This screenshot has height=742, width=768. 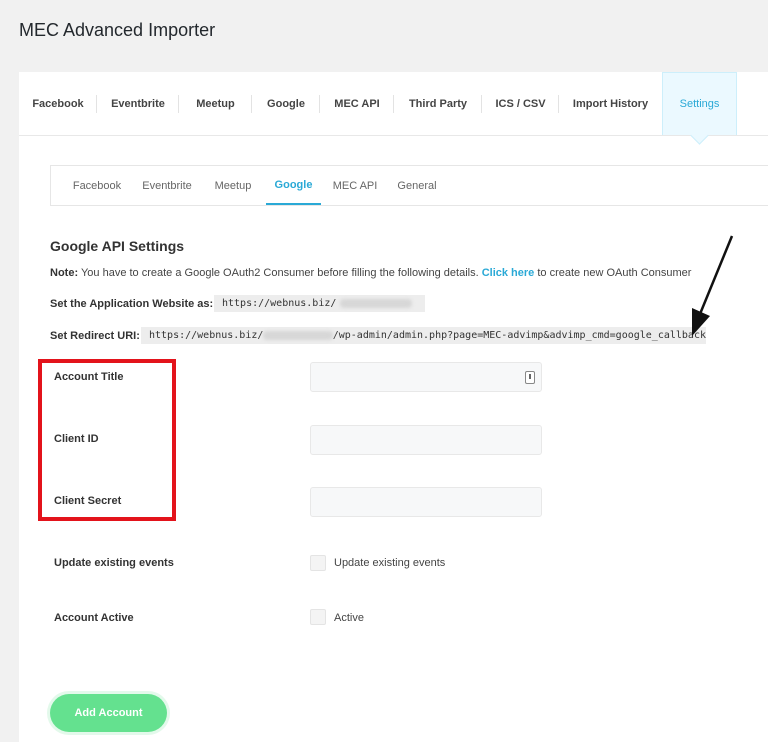 What do you see at coordinates (426, 377) in the screenshot?
I see `account-title-input` at bounding box center [426, 377].